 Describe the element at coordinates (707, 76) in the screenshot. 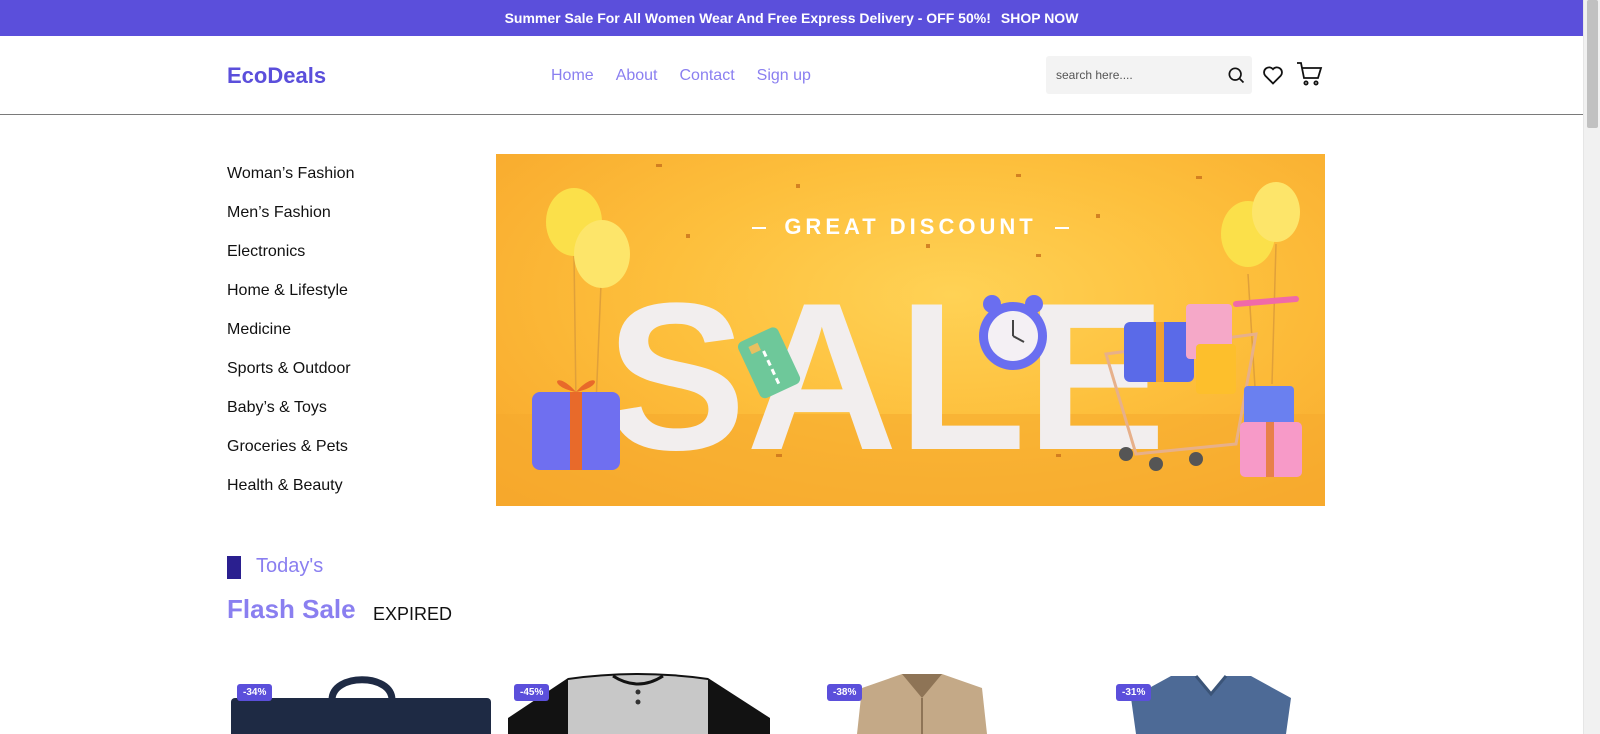

I see `nav-contact: Contact` at that location.